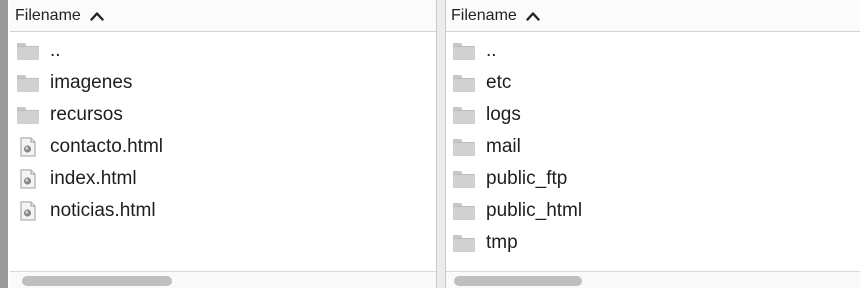 The width and height of the screenshot is (860, 288). Describe the element at coordinates (223, 147) in the screenshot. I see `list-item: contacto.html` at that location.